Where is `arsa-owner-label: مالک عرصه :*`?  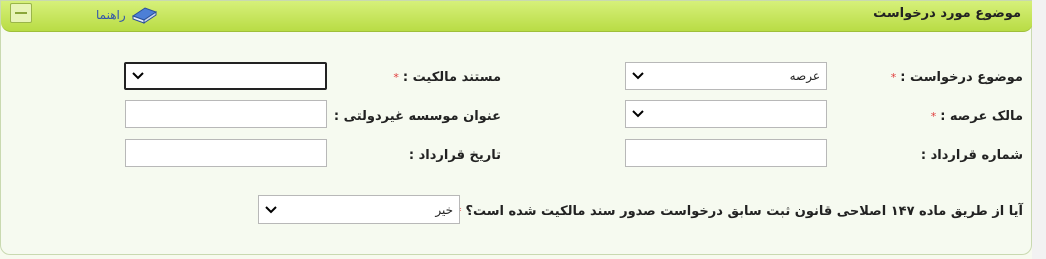 arsa-owner-label: مالک عرصه :* is located at coordinates (977, 116).